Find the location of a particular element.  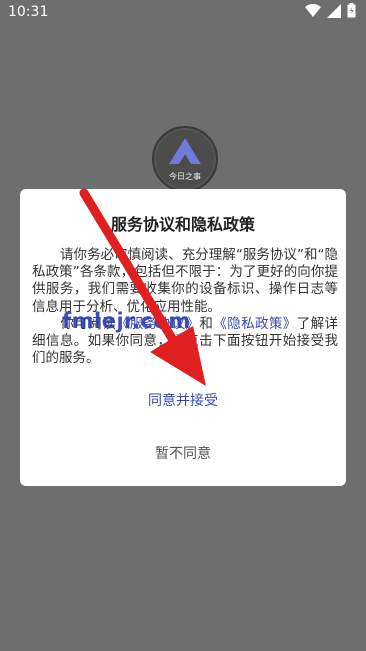

status-time: 10:31 is located at coordinates (28, 12).